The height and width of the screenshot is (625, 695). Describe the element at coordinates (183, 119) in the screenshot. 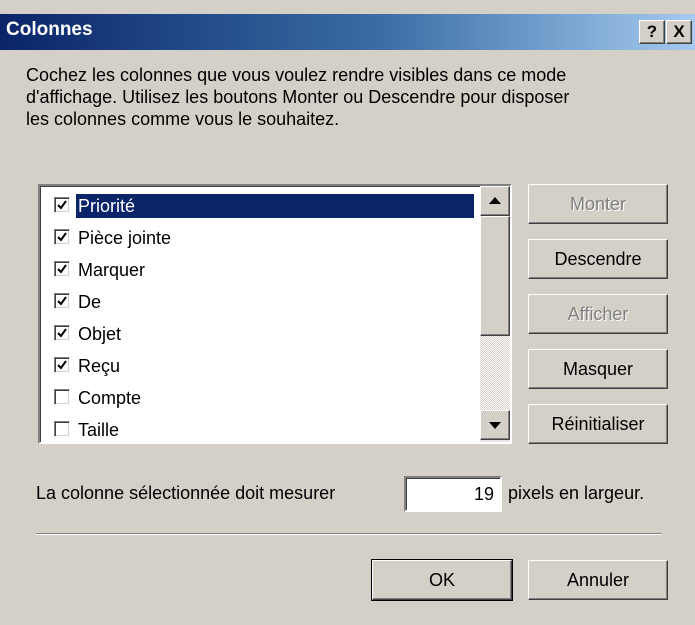

I see `instructions-line-3: les colonnes comme vous le souhaitez.` at that location.